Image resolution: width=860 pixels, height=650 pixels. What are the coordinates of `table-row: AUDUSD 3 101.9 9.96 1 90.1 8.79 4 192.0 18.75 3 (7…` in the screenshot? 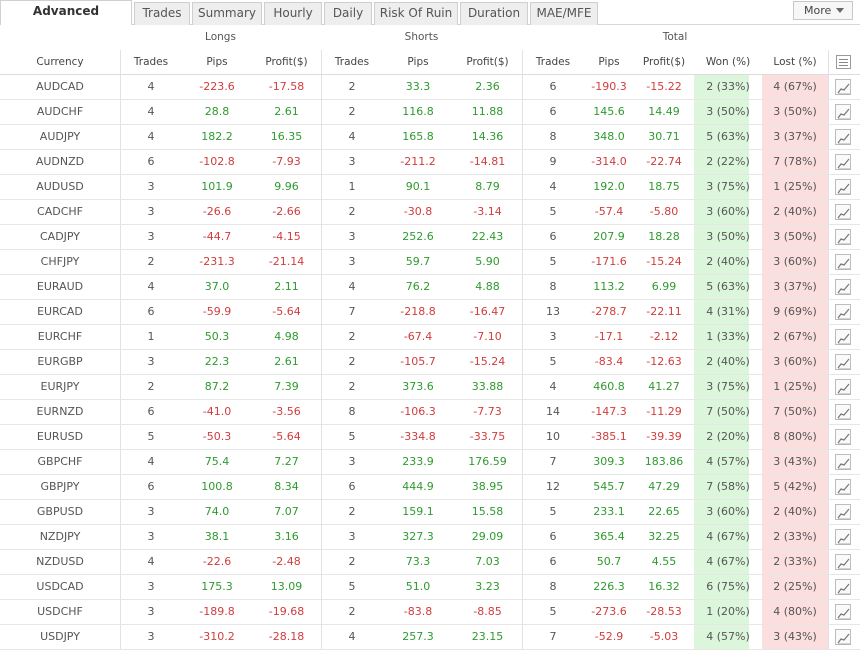 It's located at (430, 187).